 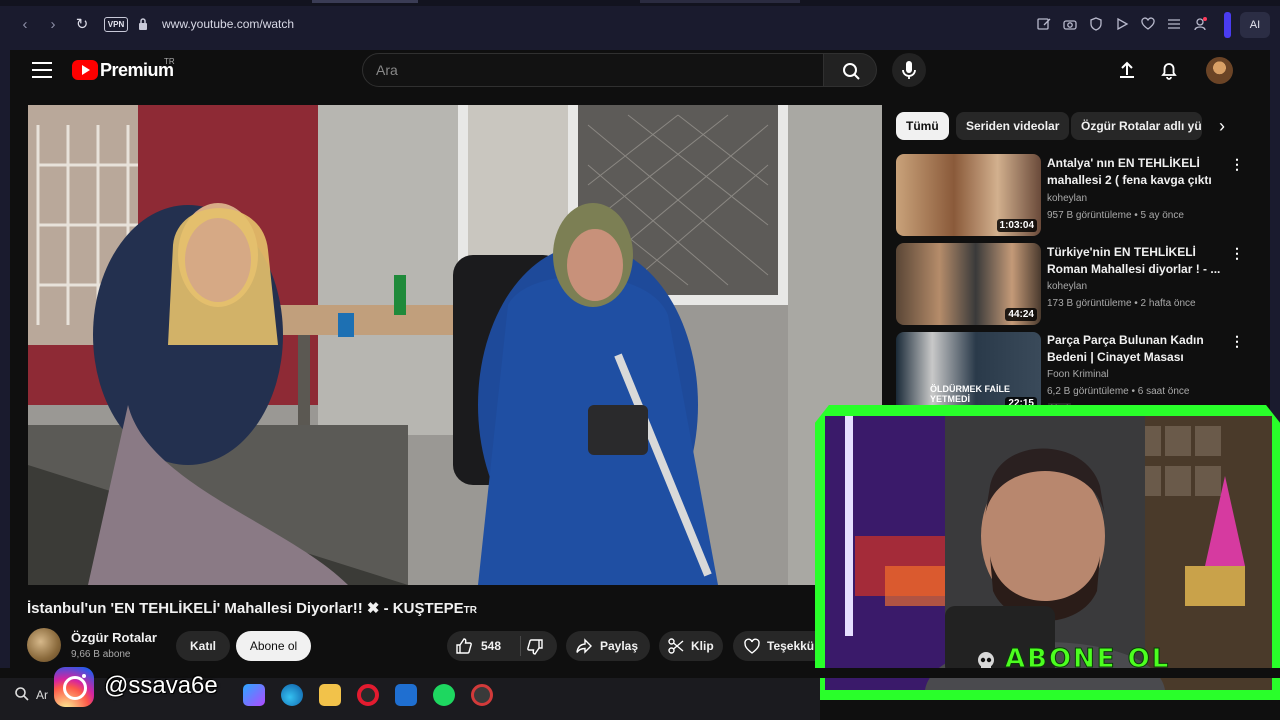 What do you see at coordinates (1222, 126) in the screenshot?
I see `chevron-right-icon: ›` at bounding box center [1222, 126].